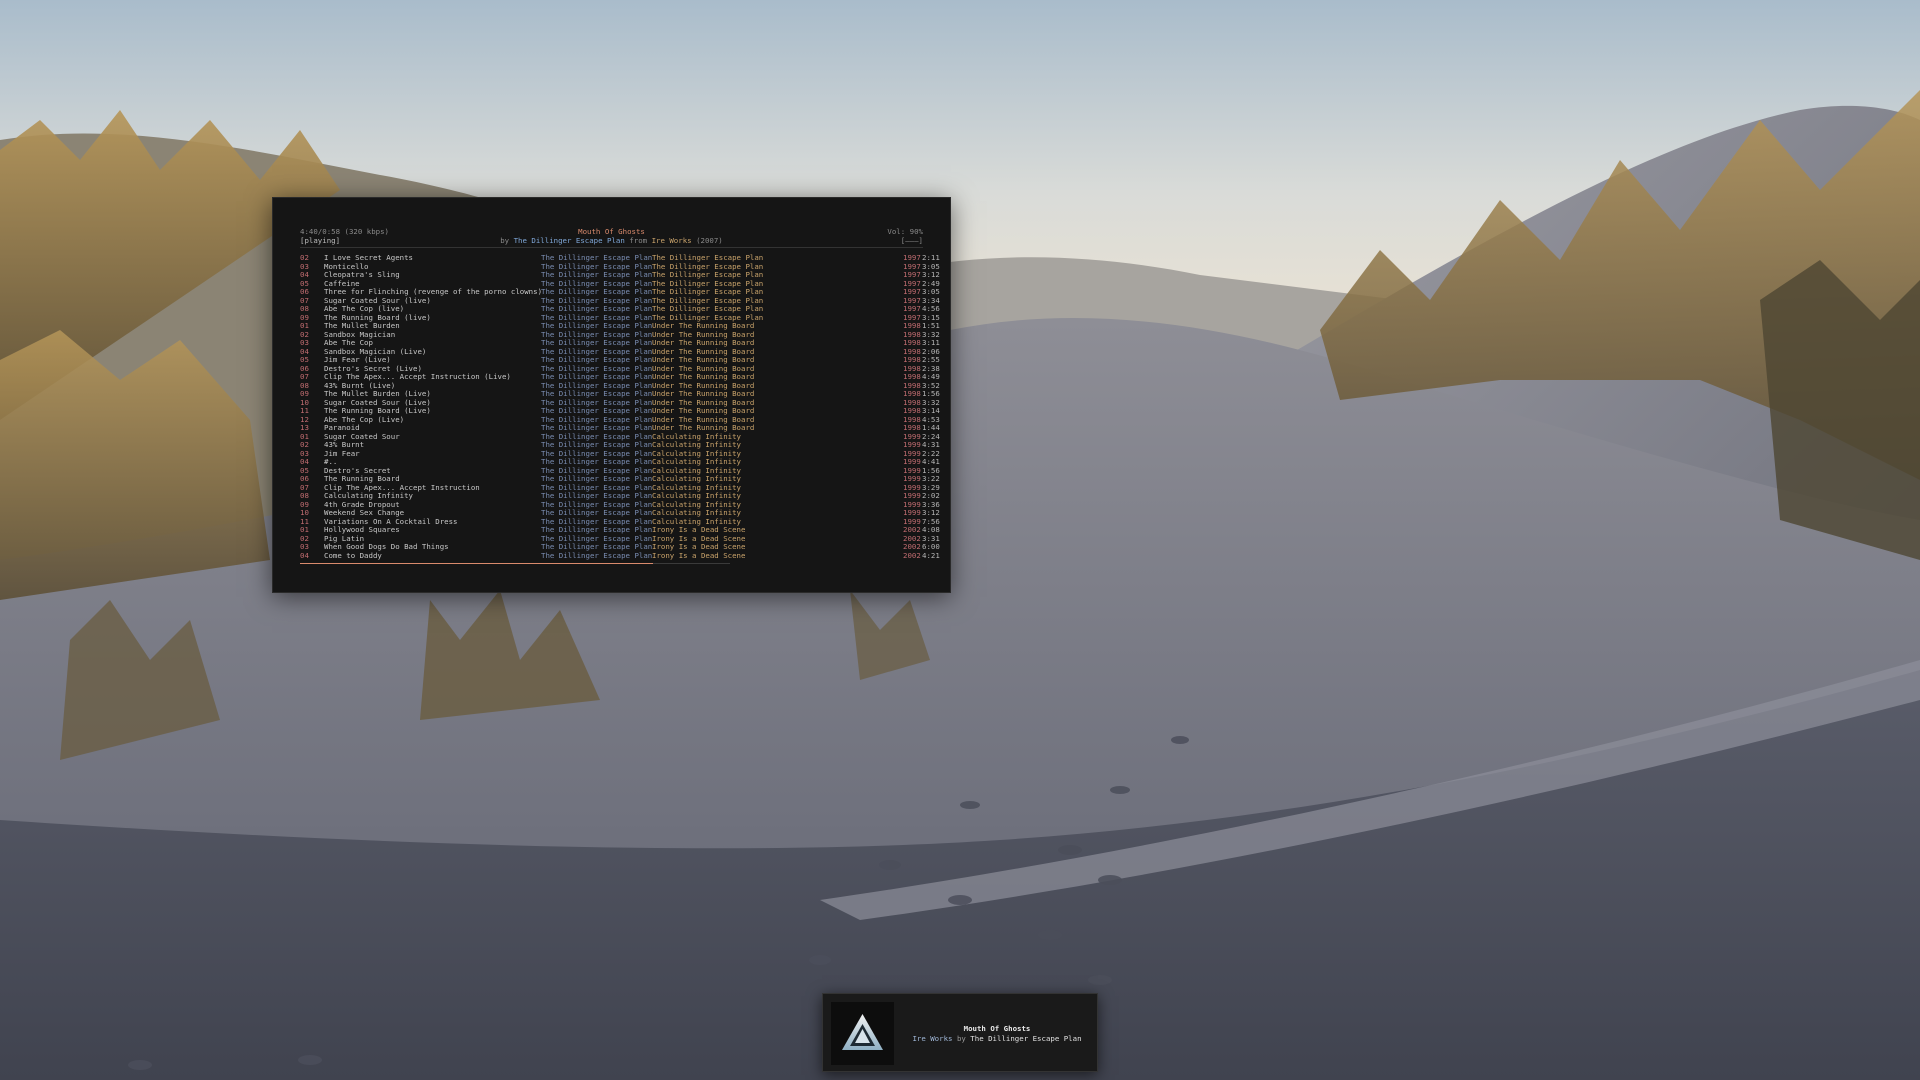  I want to click on notification-artist: The Dillinger Escape Plan, so click(1026, 1038).